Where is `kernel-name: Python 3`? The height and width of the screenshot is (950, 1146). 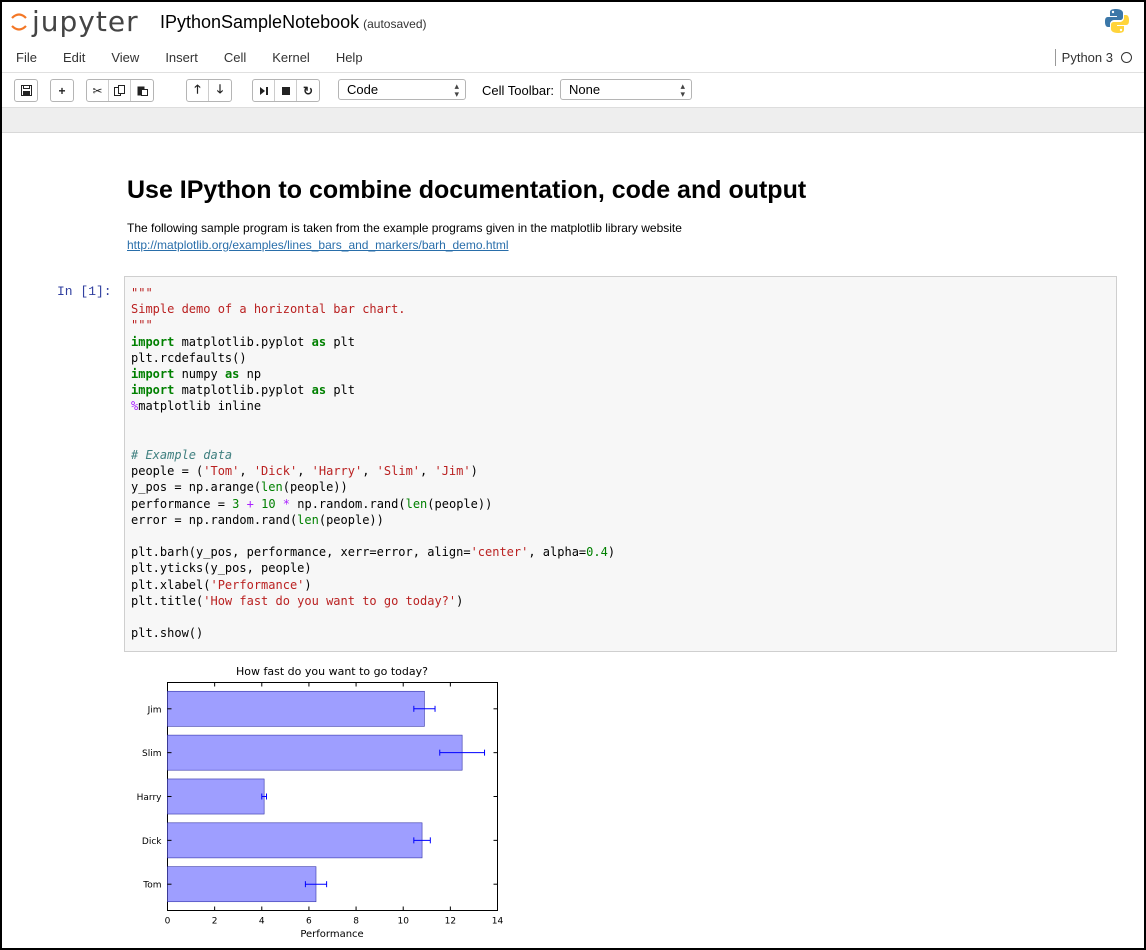
kernel-name: Python 3 is located at coordinates (1087, 57).